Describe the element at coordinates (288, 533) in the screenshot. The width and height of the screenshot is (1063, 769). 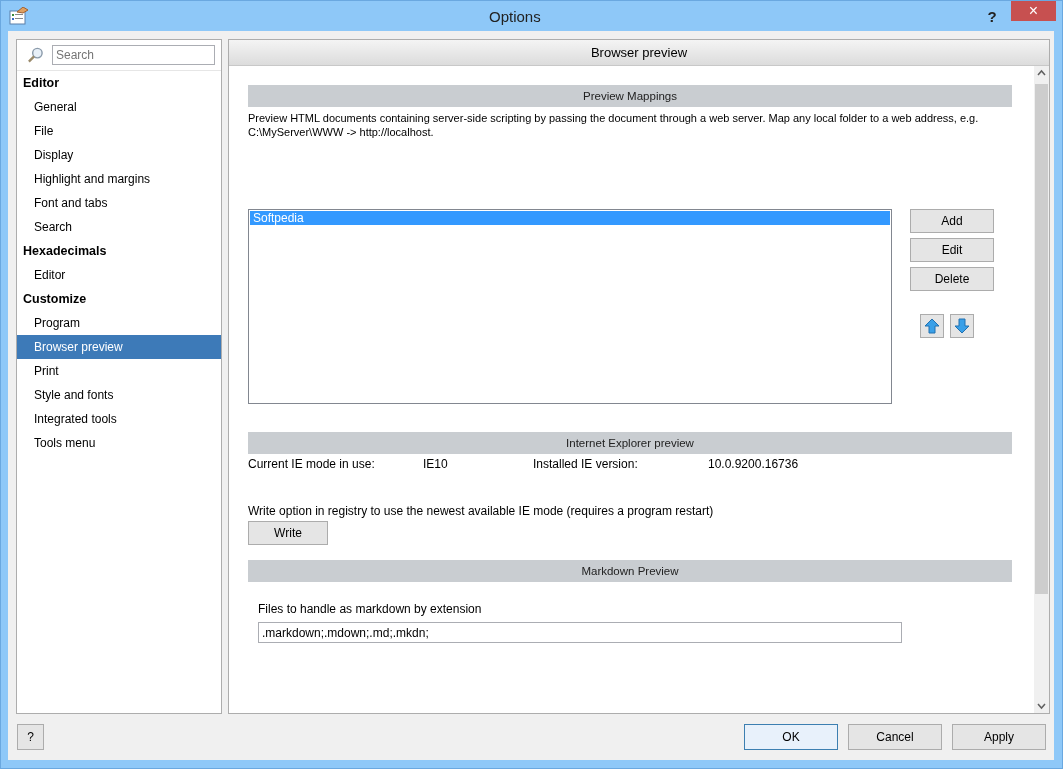
I see `write-button: Write` at that location.